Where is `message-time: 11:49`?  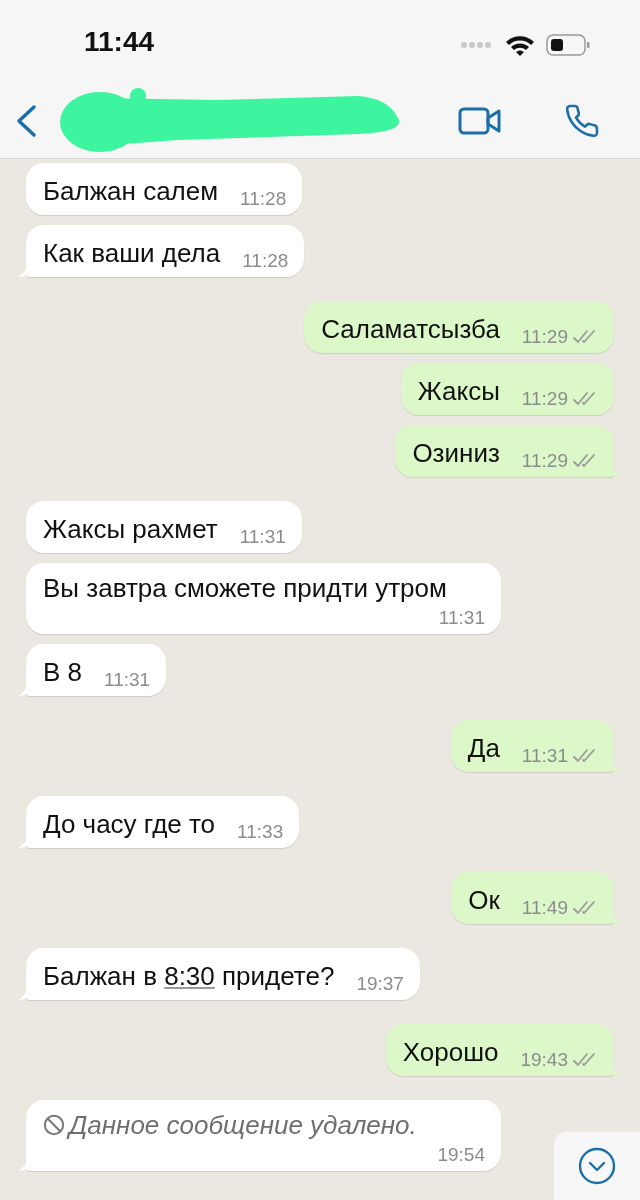 message-time: 11:49 is located at coordinates (544, 908).